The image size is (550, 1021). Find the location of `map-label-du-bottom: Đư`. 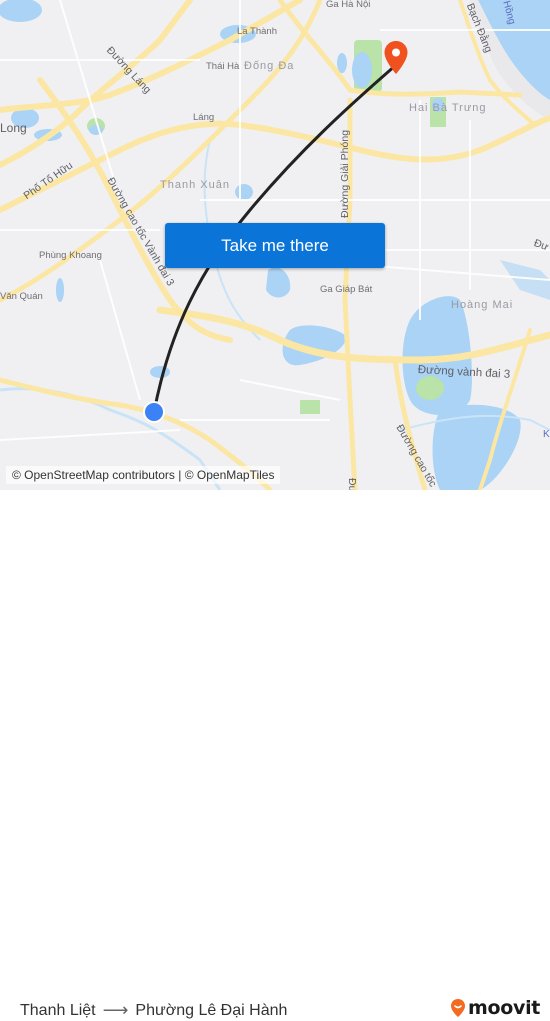

map-label-du-bottom: Đư is located at coordinates (352, 484).